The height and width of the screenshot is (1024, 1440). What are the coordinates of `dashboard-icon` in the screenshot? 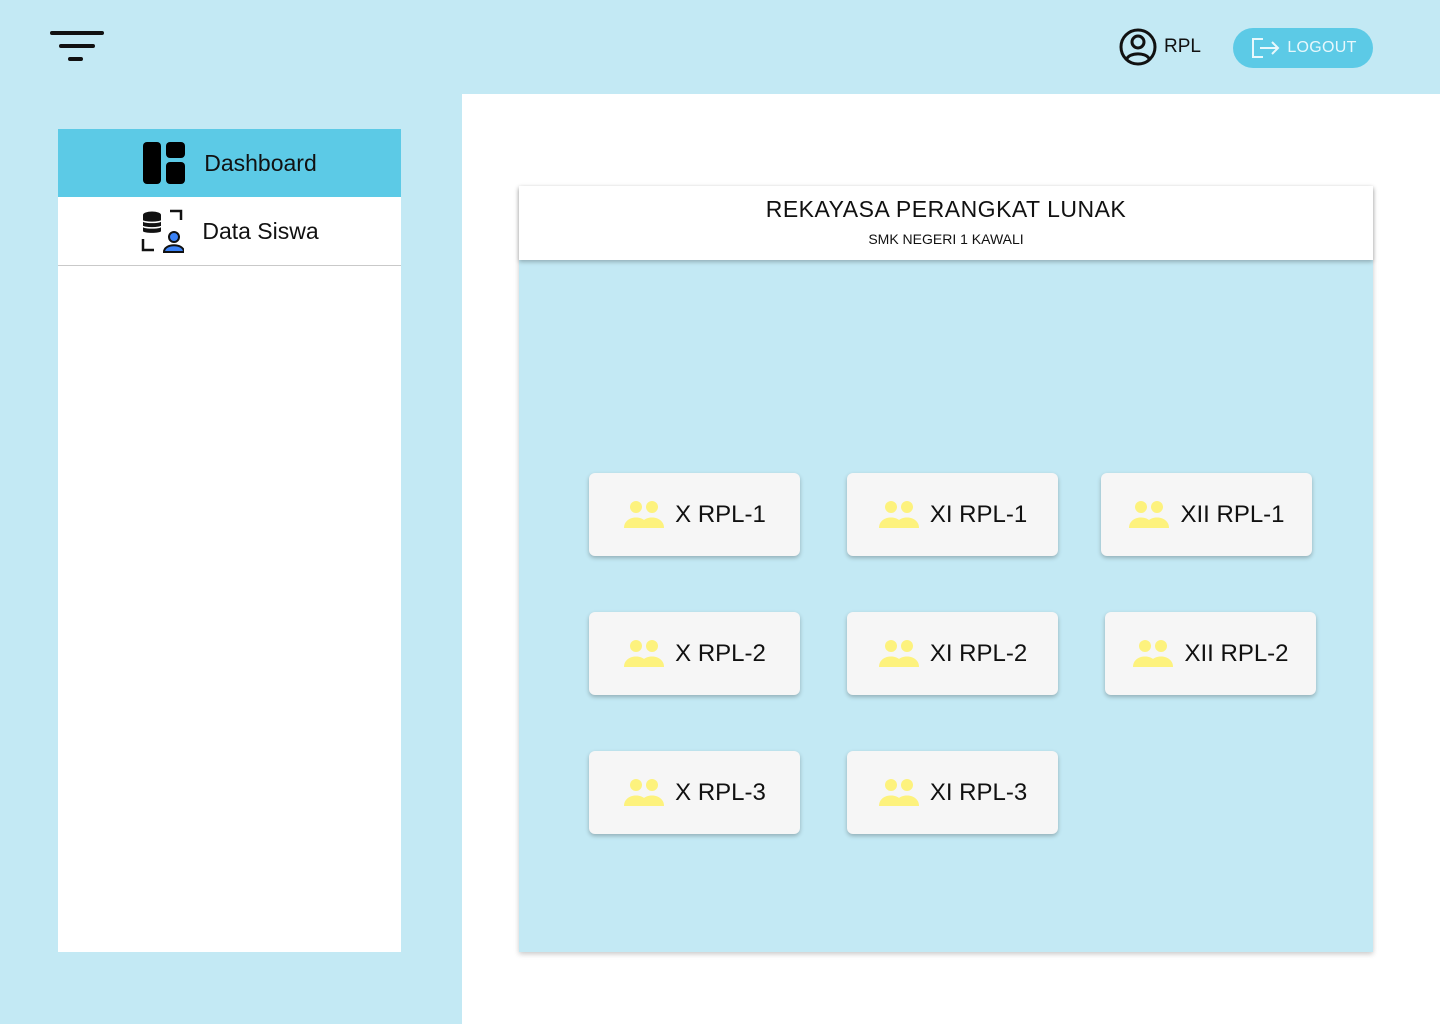 It's located at (164, 163).